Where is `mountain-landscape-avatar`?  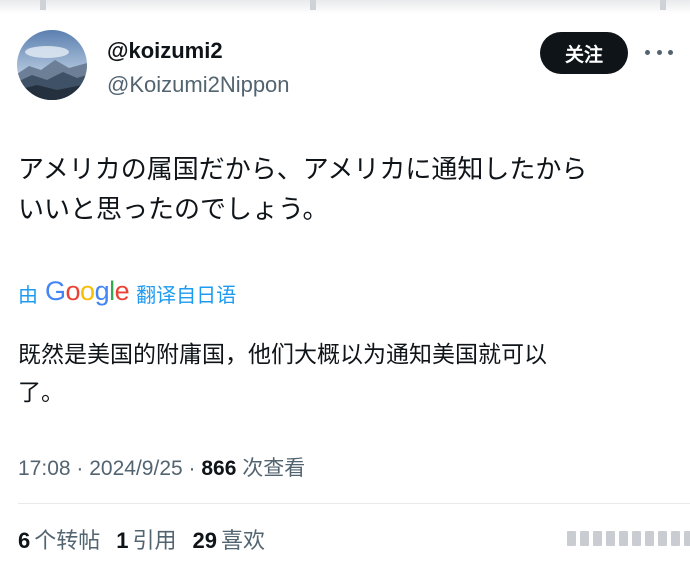 mountain-landscape-avatar is located at coordinates (52, 65).